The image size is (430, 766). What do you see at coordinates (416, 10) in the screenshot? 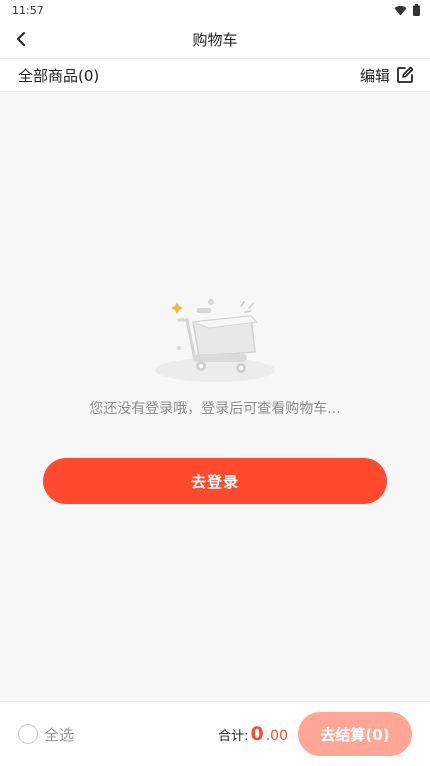
I see `battery-icon` at bounding box center [416, 10].